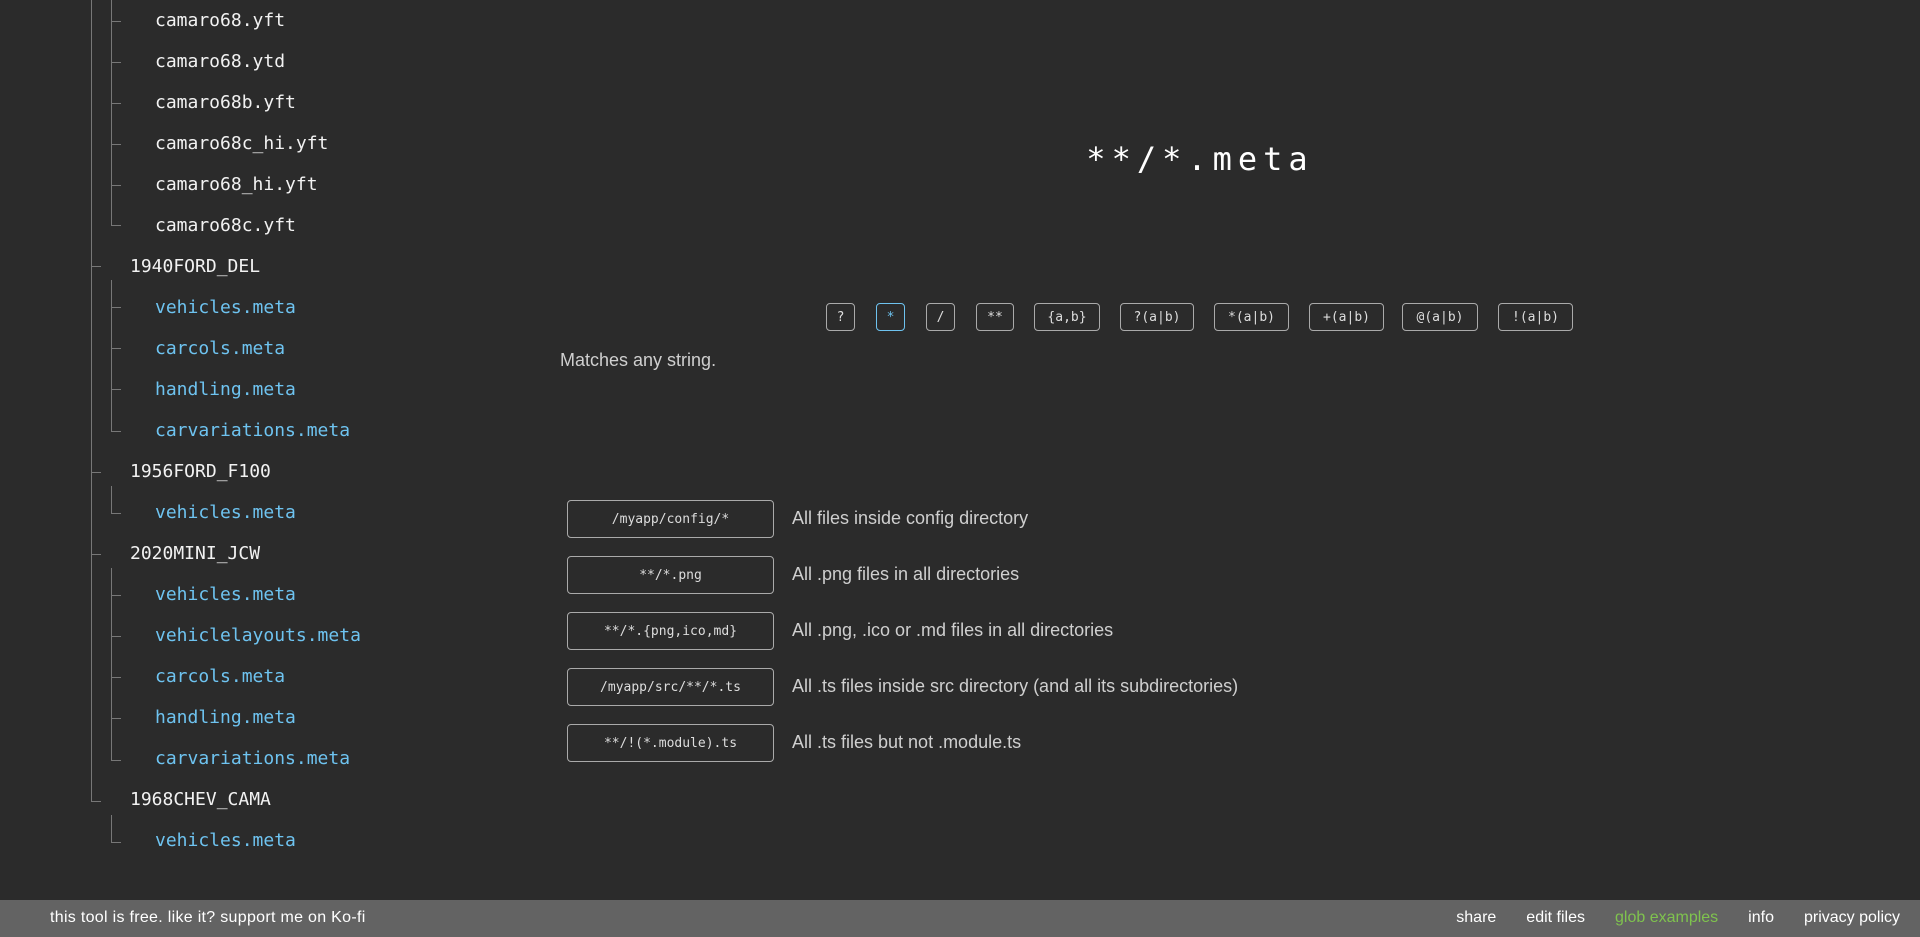 The width and height of the screenshot is (1920, 937). Describe the element at coordinates (890, 317) in the screenshot. I see `token-star-button: *` at that location.